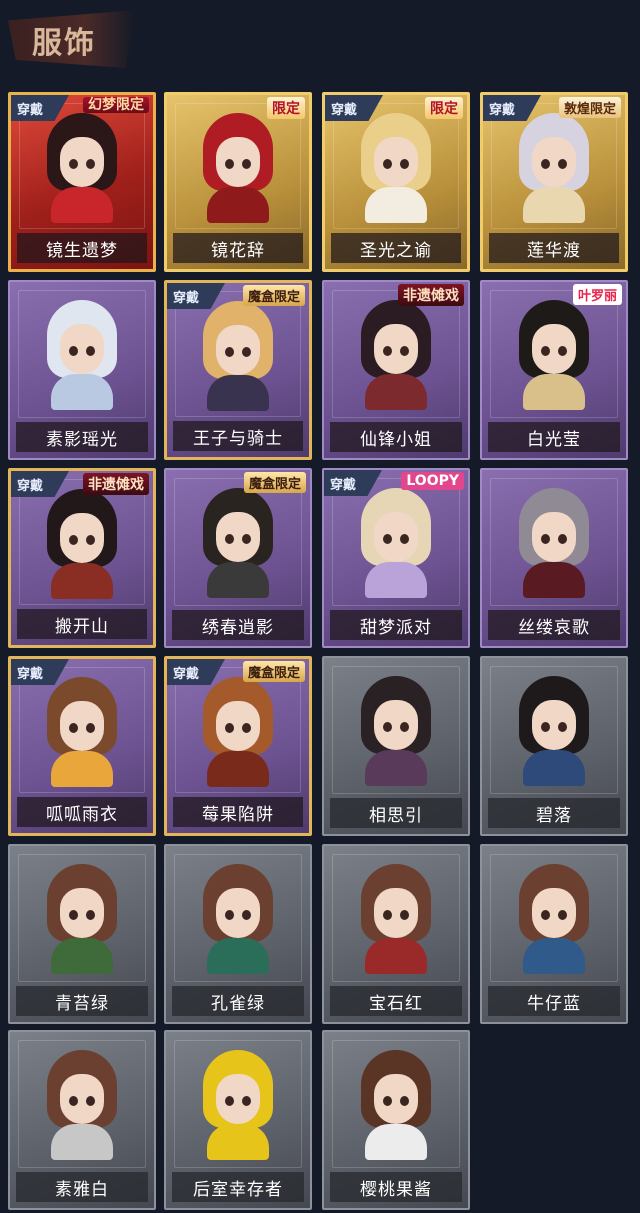  I want to click on costume-card: 魔盒限定 绣春逍影, so click(238, 558).